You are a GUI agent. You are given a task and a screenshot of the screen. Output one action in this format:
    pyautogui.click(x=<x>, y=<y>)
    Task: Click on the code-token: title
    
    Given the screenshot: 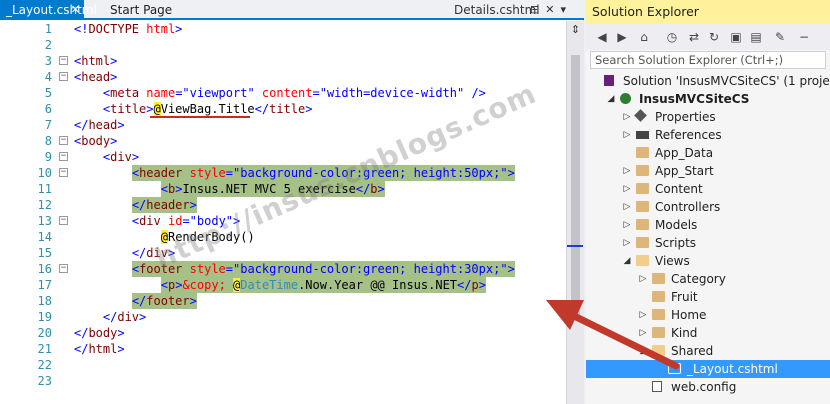 What is the action you would take?
    pyautogui.click(x=128, y=109)
    